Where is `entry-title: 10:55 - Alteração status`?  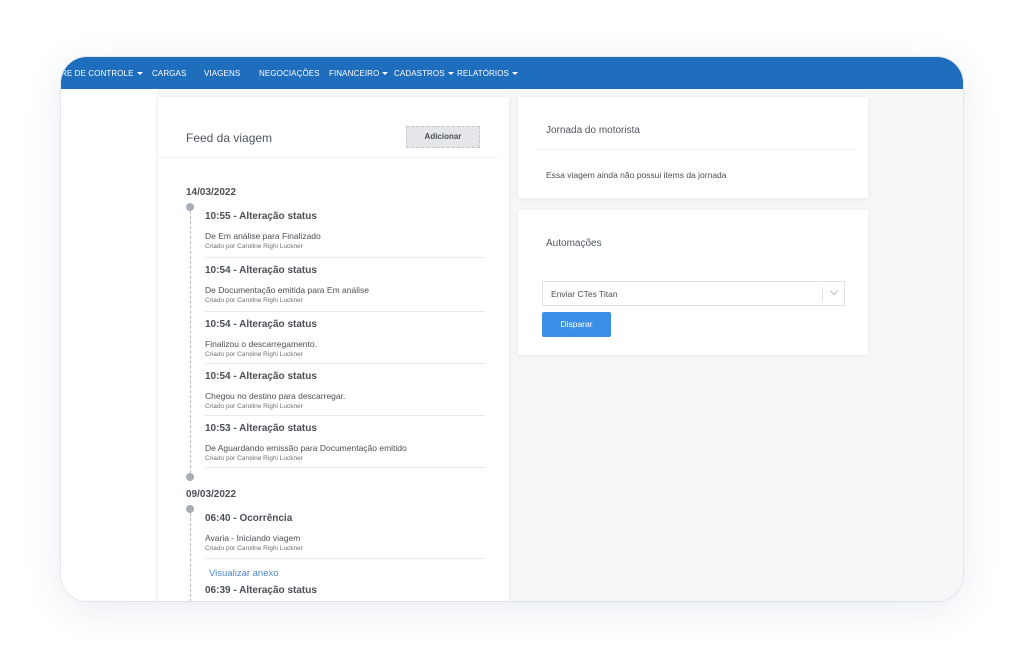
entry-title: 10:55 - Alteração status is located at coordinates (261, 216).